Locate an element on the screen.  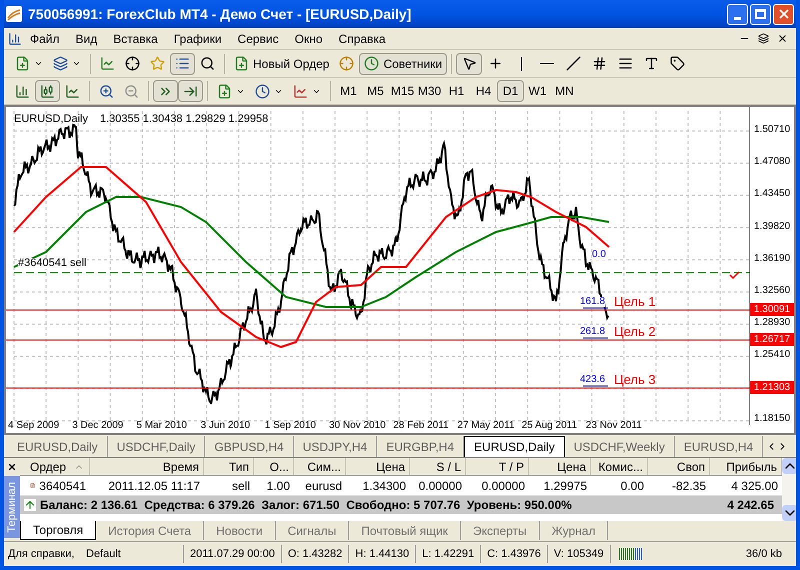
close-button is located at coordinates (783, 14).